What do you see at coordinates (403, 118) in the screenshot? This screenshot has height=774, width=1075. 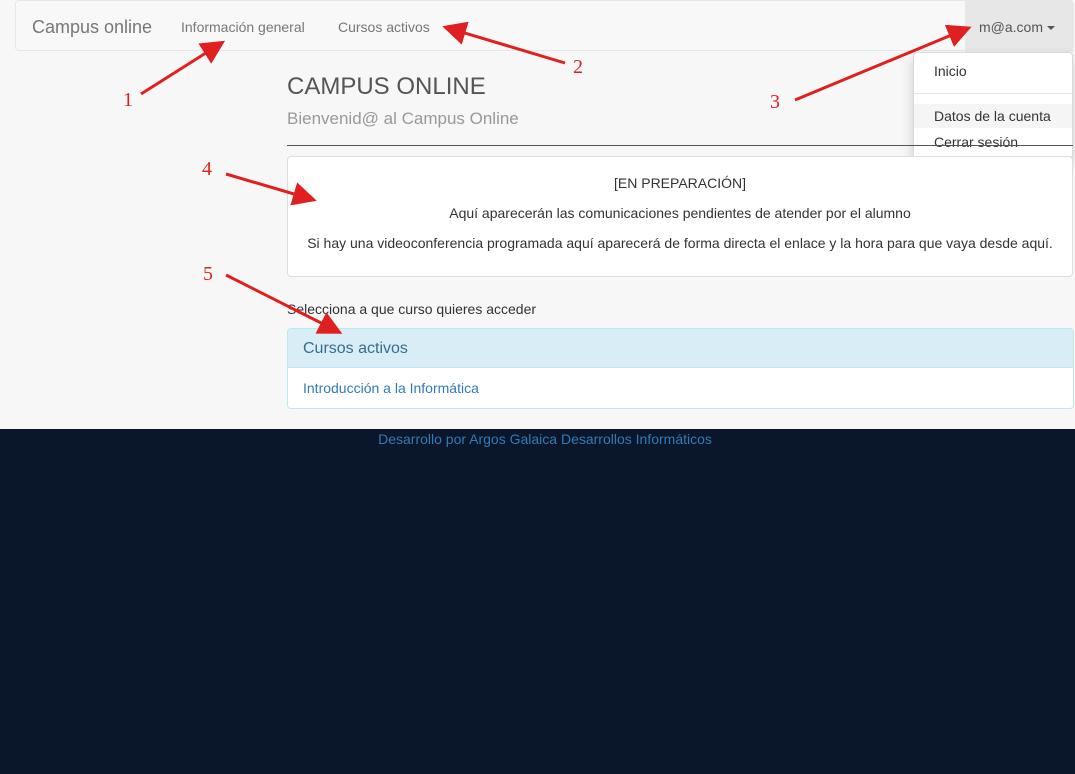 I see `page-subtitle: Bienvenid@ al Campus Online` at bounding box center [403, 118].